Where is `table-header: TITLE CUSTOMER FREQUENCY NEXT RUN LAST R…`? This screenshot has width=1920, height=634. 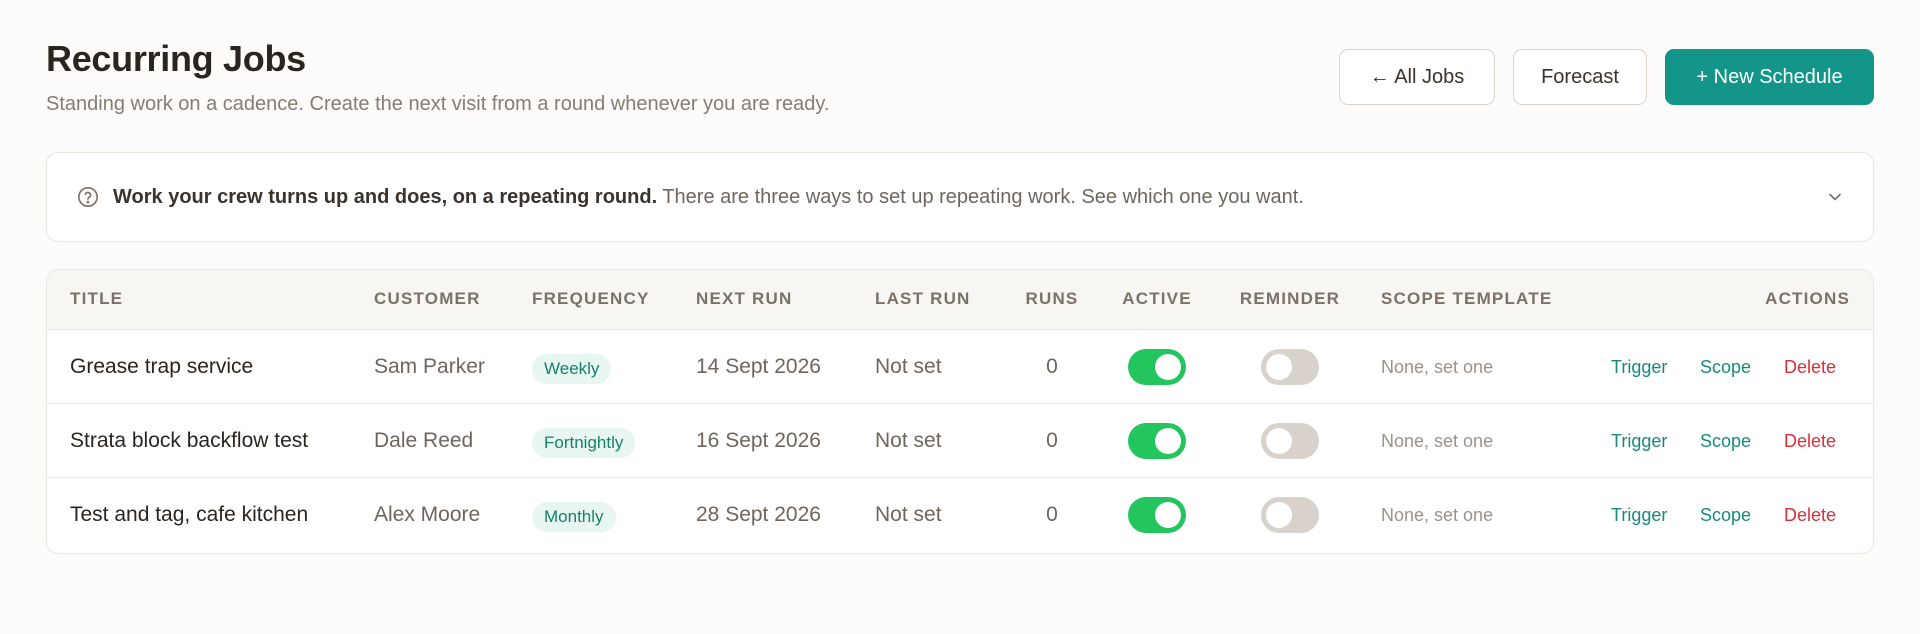 table-header: TITLE CUSTOMER FREQUENCY NEXT RUN LAST R… is located at coordinates (960, 300).